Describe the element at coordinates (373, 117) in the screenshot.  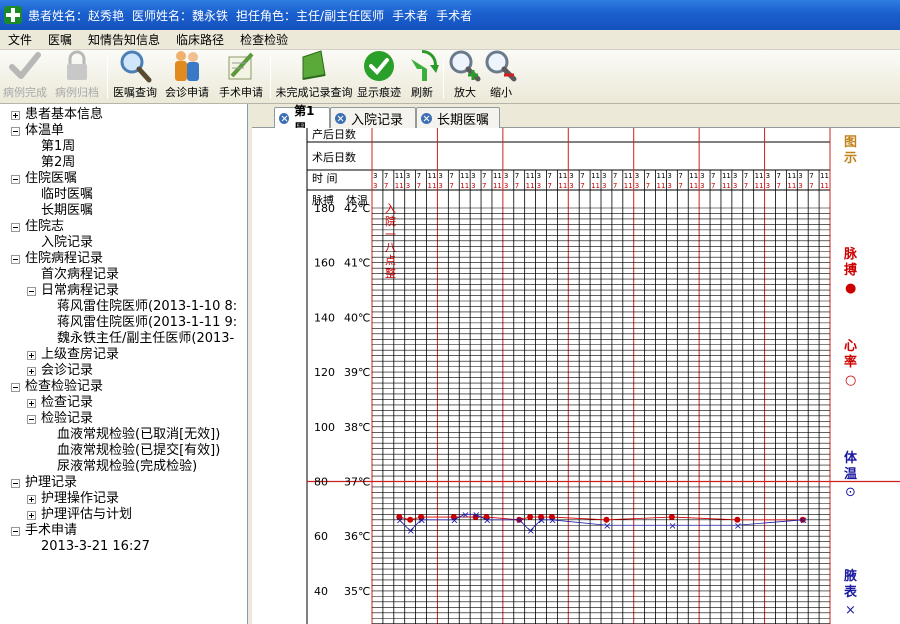
I see `tab-admission-record: 入院记录` at that location.